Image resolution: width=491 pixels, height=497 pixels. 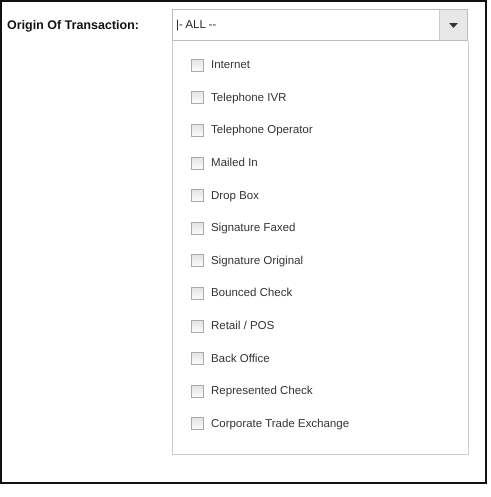 What do you see at coordinates (251, 293) in the screenshot?
I see `option-label: Bounced Check` at bounding box center [251, 293].